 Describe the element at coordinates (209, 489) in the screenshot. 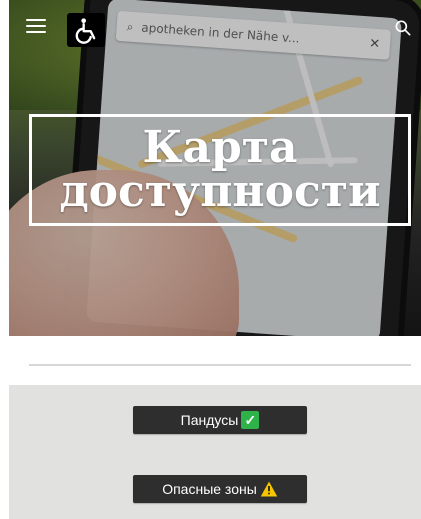

I see `danger-zones-button-label: Опасные зоны` at that location.